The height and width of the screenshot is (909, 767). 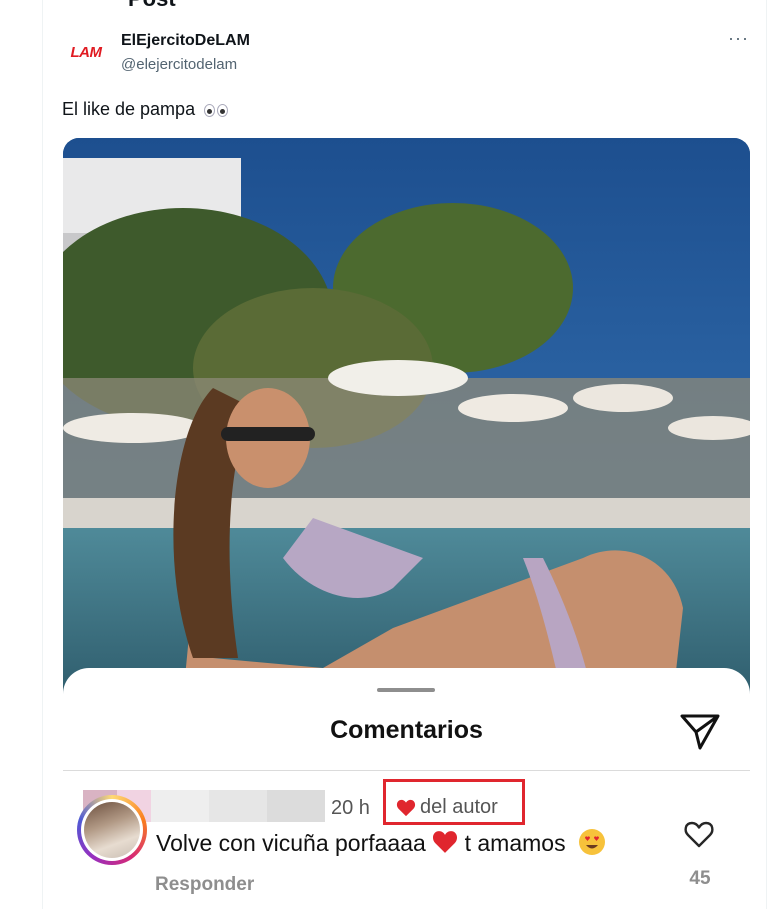 I want to click on comment-text-part2: t amamos, so click(x=518, y=843).